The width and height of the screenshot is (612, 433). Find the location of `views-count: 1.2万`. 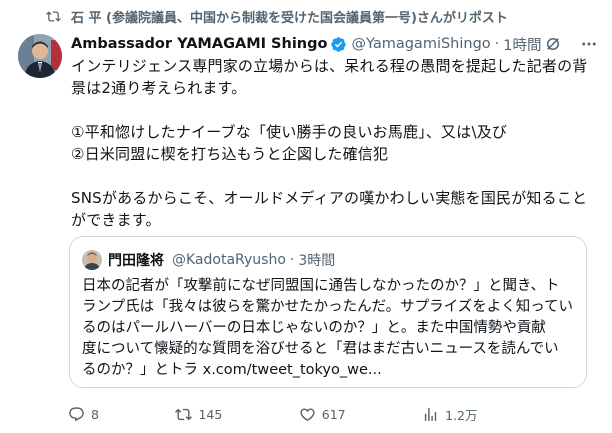

views-count: 1.2万 is located at coordinates (461, 415).